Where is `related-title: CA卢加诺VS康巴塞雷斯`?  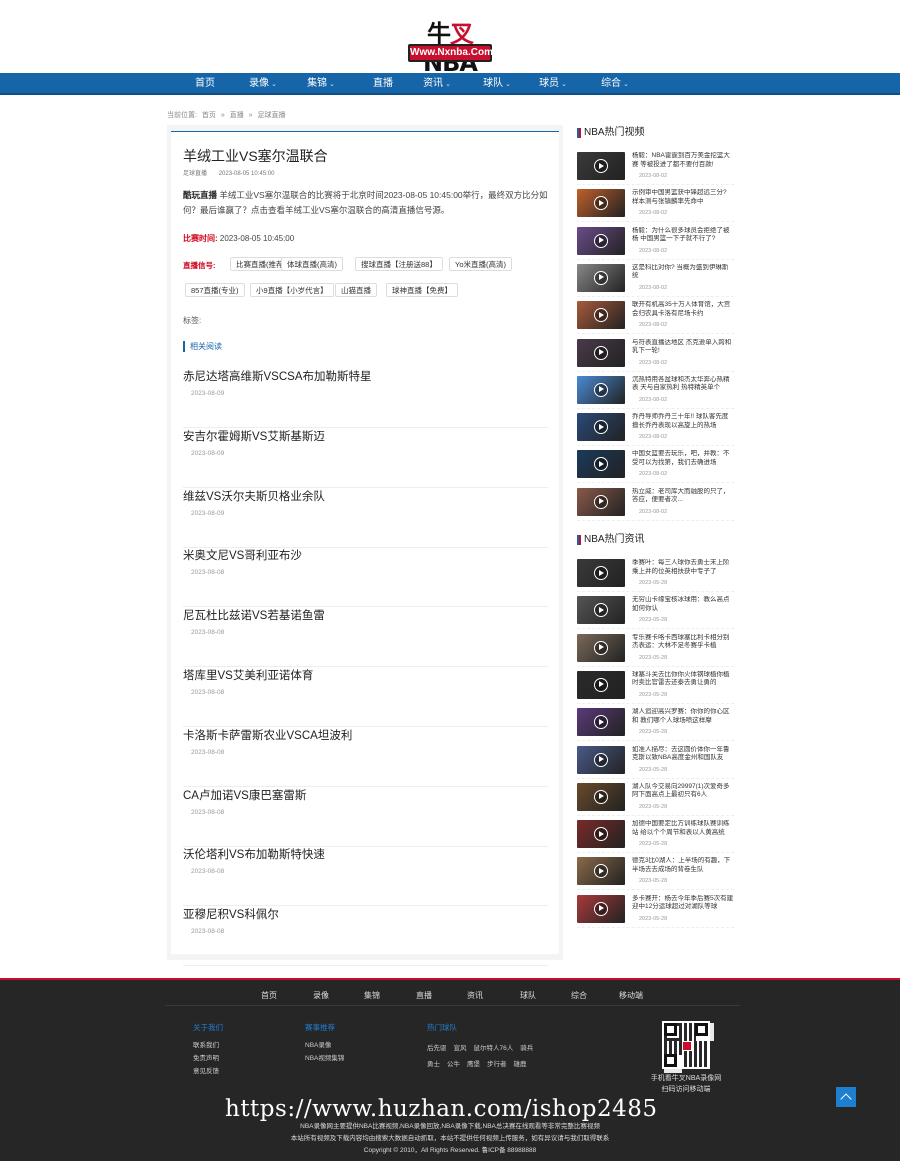 related-title: CA卢加诺VS康巴塞雷斯 is located at coordinates (244, 795).